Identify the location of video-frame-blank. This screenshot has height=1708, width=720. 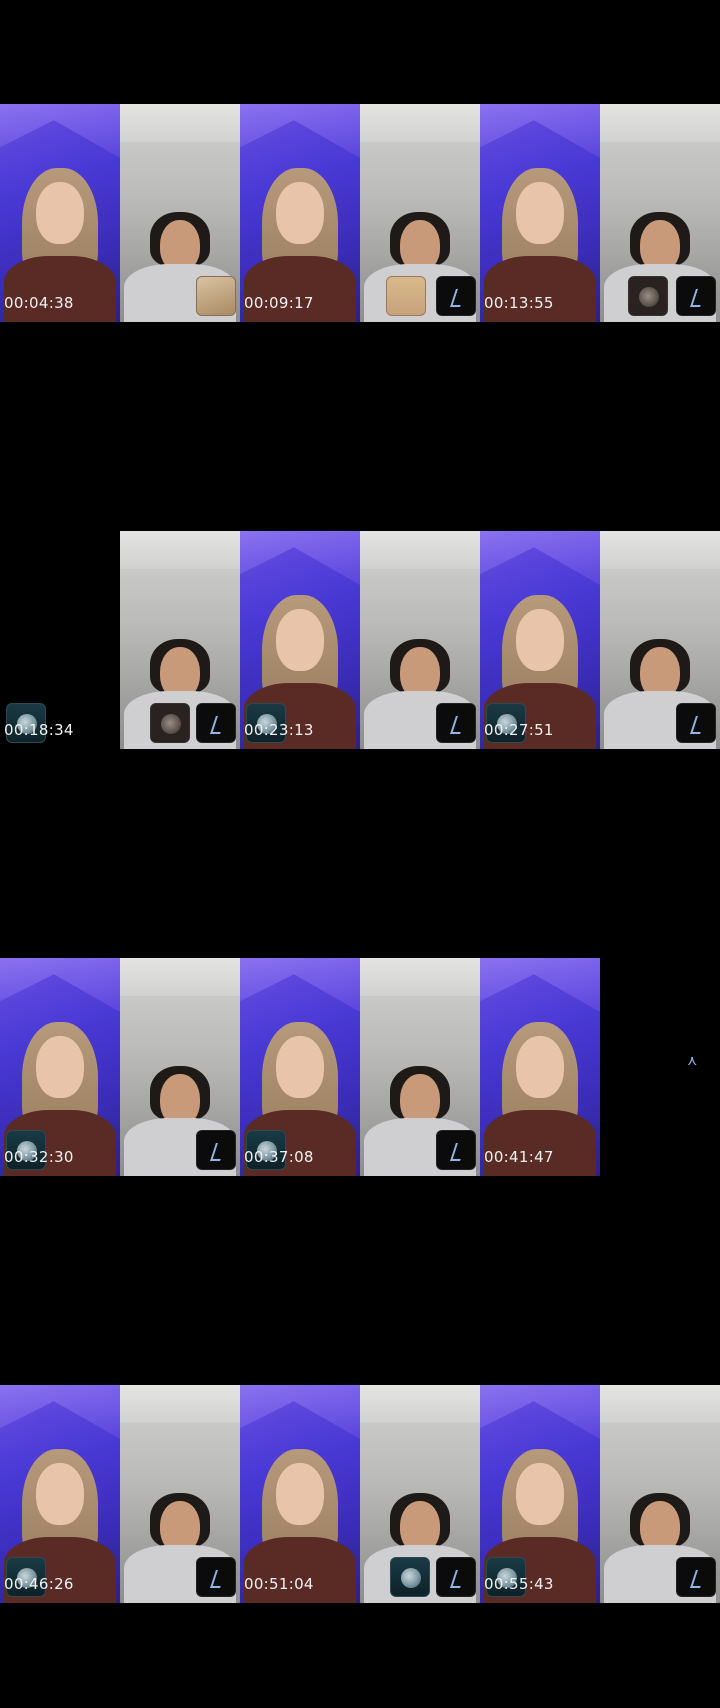
(60, 640).